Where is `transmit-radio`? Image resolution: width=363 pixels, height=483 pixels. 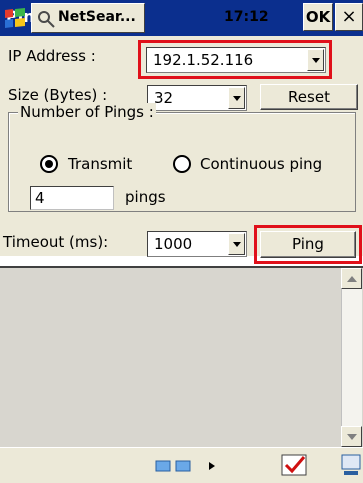
transmit-radio is located at coordinates (49, 164).